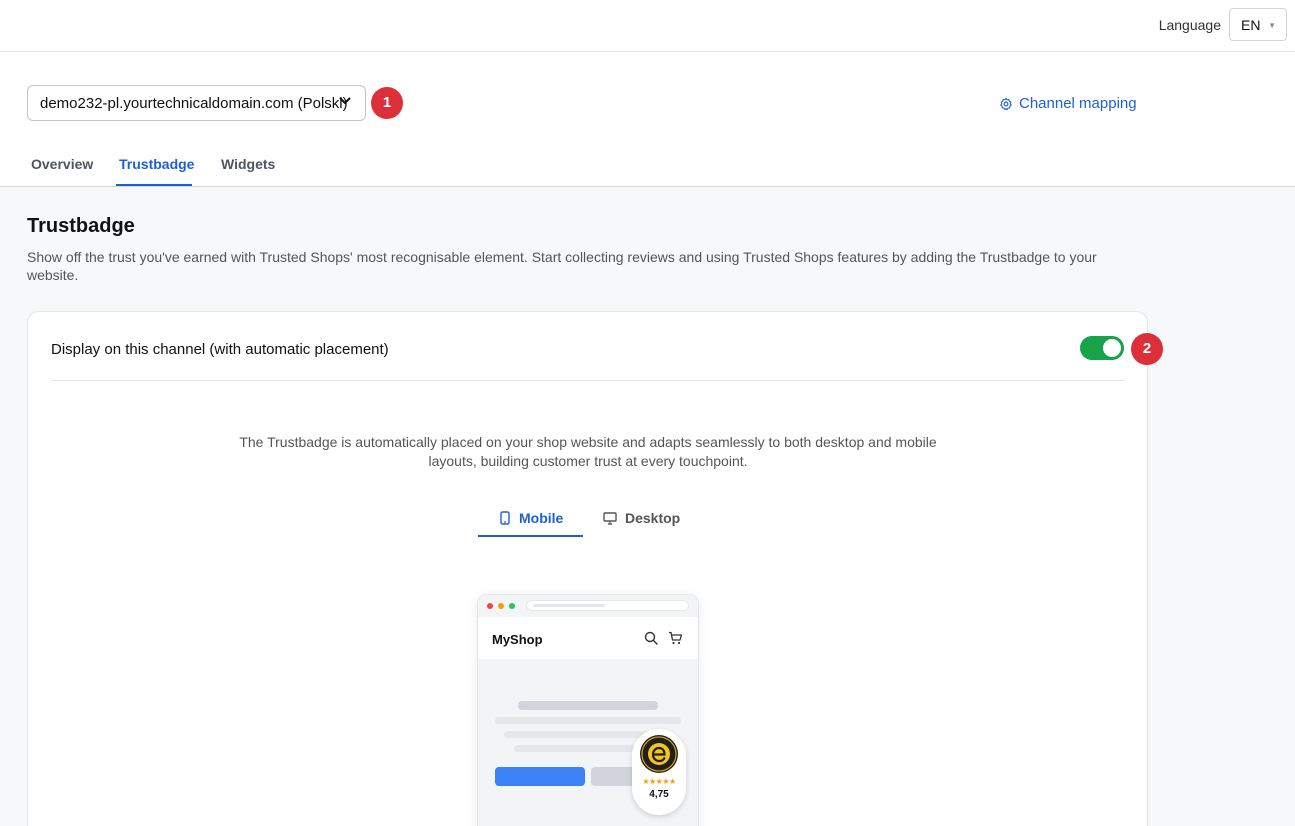 Image resolution: width=1295 pixels, height=826 pixels. Describe the element at coordinates (588, 638) in the screenshot. I see `shop-header: MyShop` at that location.